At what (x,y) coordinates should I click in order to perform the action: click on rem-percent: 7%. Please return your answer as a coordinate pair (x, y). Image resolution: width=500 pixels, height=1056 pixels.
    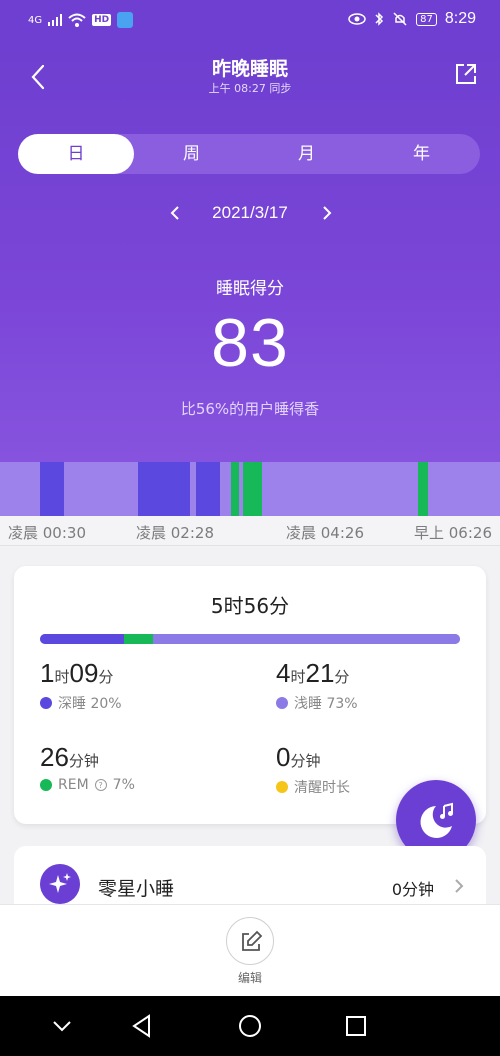
    Looking at the image, I should click on (123, 785).